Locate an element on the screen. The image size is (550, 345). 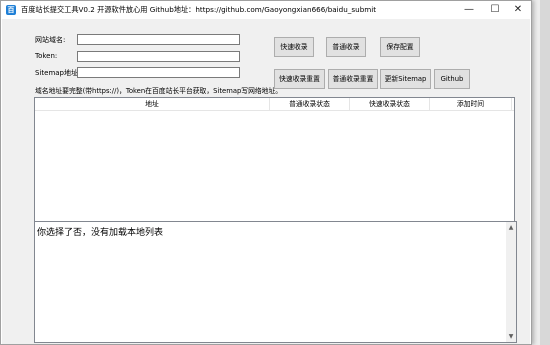
site-domain-label: 网站域名: is located at coordinates (50, 40).